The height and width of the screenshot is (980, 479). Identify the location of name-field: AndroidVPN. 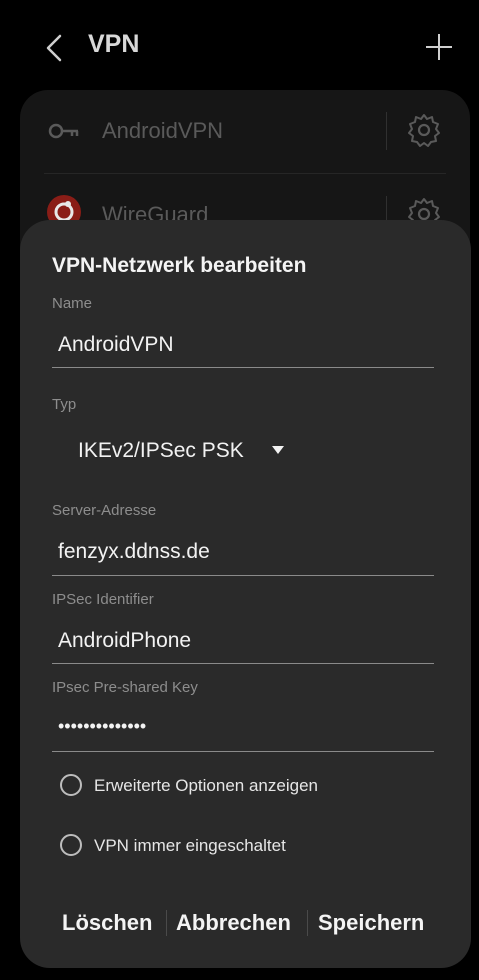
(116, 345).